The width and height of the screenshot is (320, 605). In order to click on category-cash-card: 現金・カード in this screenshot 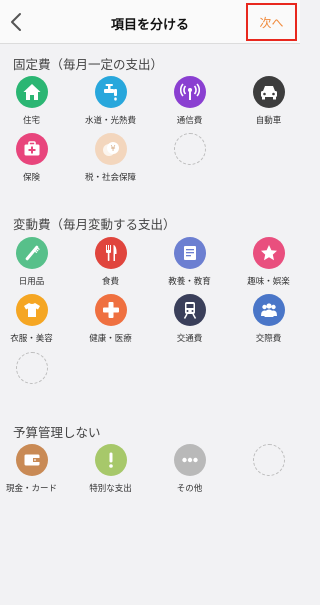, I will do `click(34, 469)`.